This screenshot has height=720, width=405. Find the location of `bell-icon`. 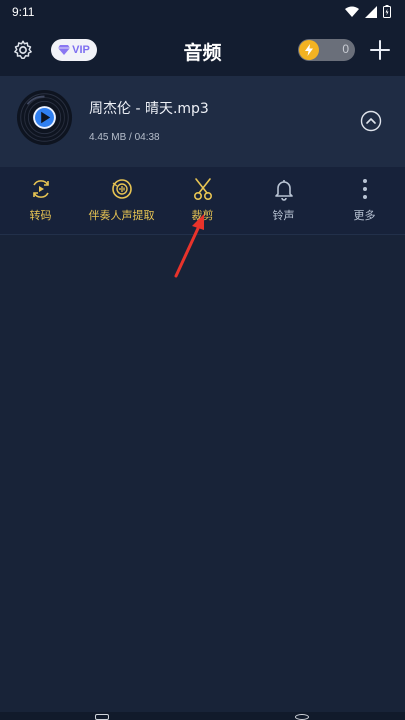

bell-icon is located at coordinates (283, 190).